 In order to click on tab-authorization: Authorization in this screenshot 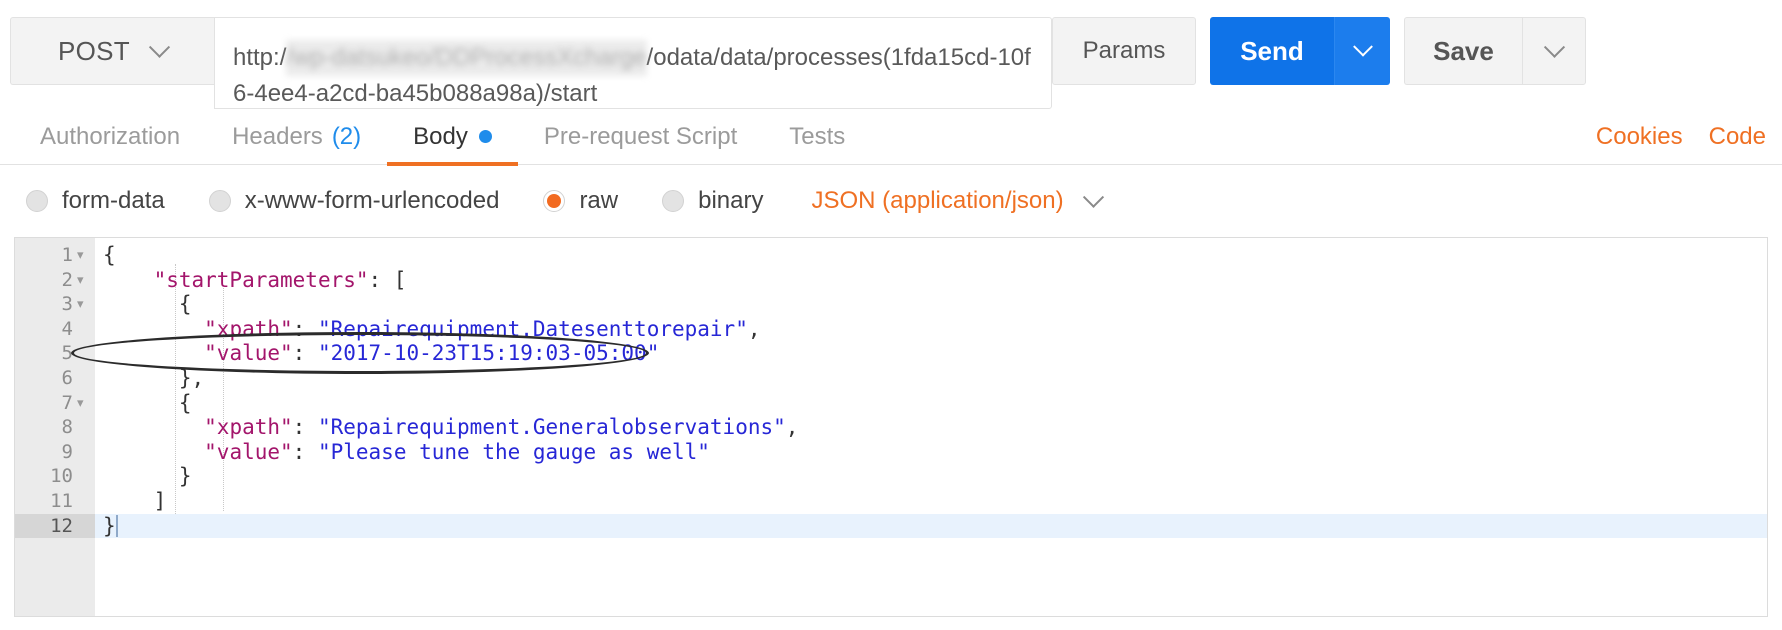, I will do `click(110, 136)`.